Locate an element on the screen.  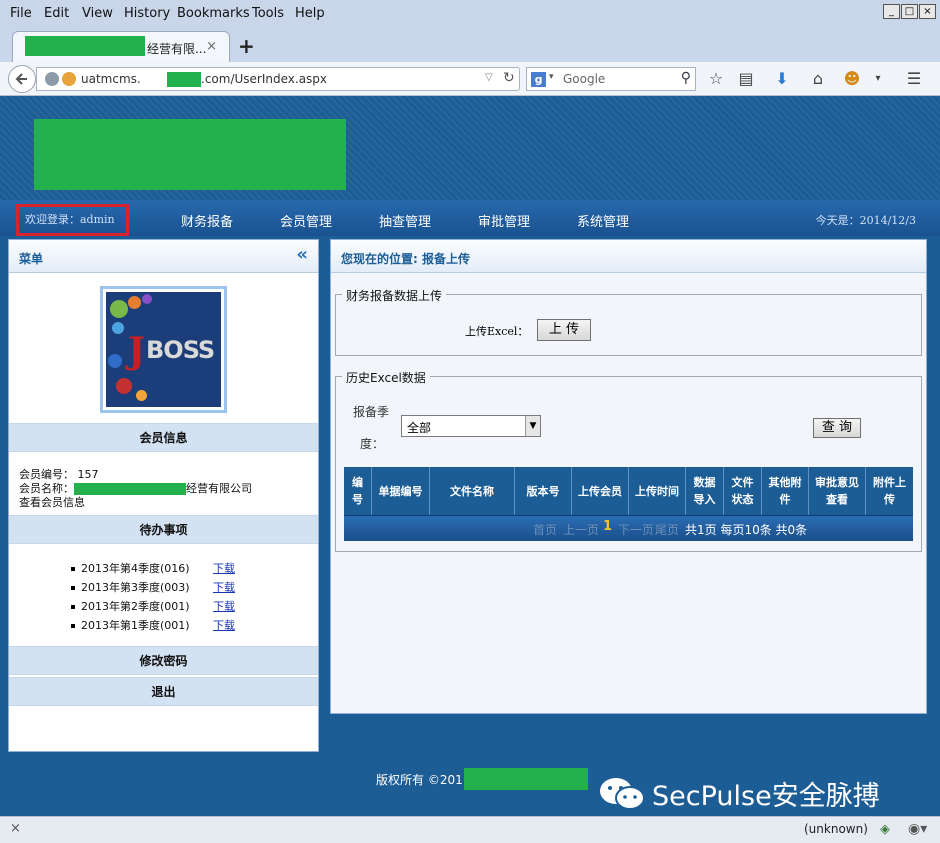
menu-view: View is located at coordinates (97, 13).